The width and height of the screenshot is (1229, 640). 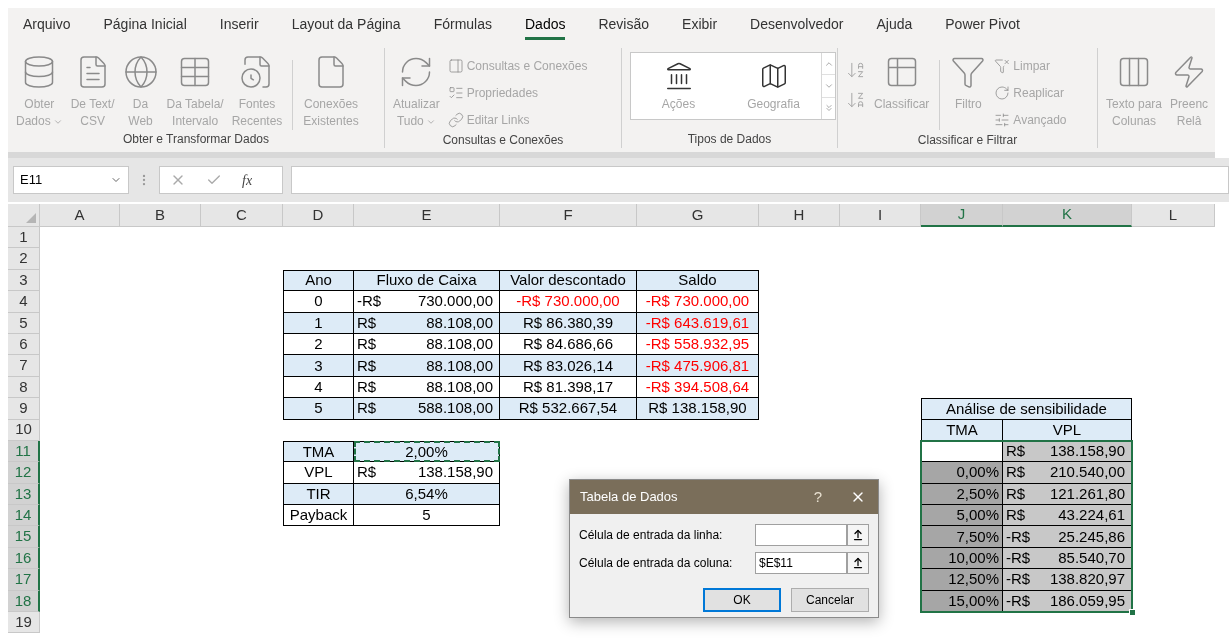 What do you see at coordinates (568, 366) in the screenshot?
I see `table-cell: R$ 83.026,14` at bounding box center [568, 366].